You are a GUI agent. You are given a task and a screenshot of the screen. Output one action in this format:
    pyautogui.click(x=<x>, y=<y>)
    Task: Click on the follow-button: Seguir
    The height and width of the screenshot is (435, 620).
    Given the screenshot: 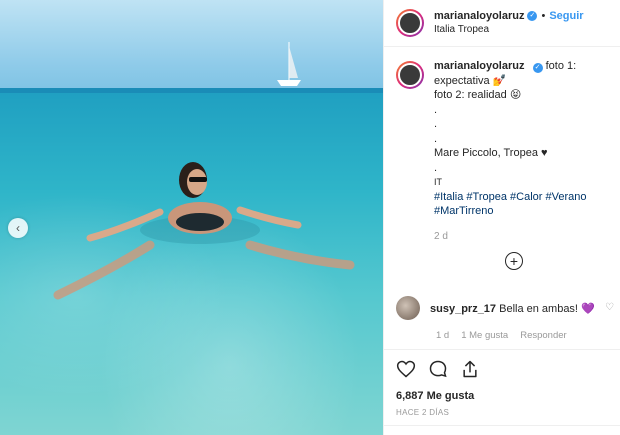 What is the action you would take?
    pyautogui.click(x=566, y=16)
    